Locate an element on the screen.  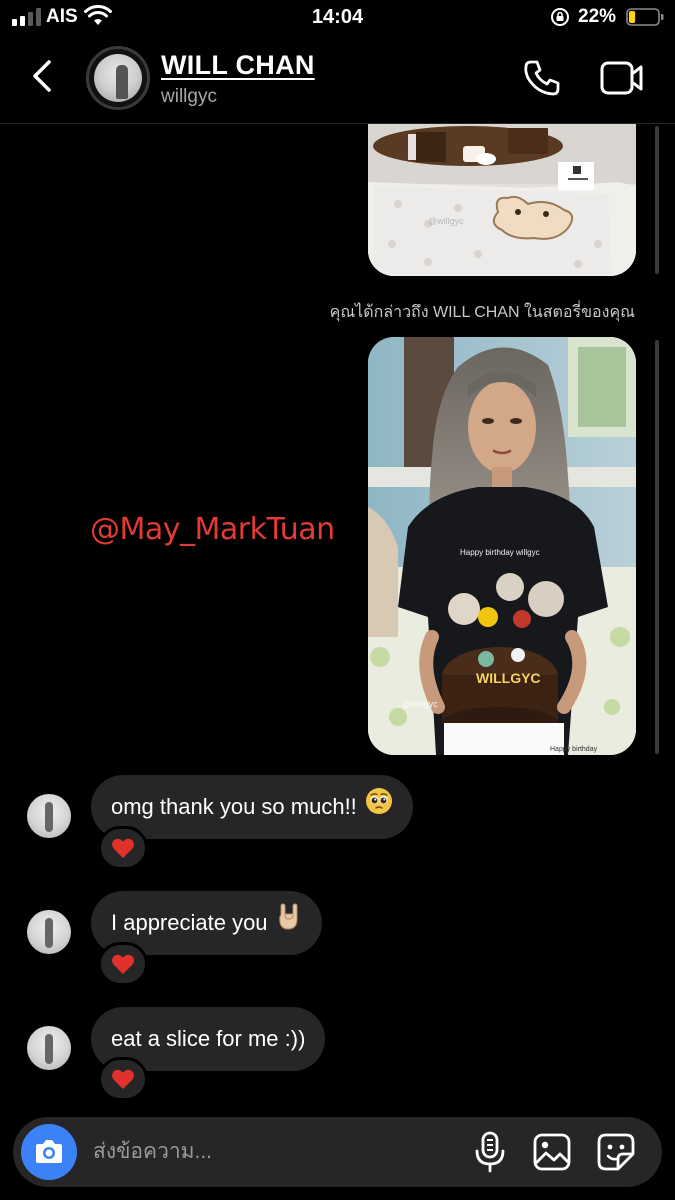
shirt-print-text: Happy birthday willgyc is located at coordinates (500, 552).